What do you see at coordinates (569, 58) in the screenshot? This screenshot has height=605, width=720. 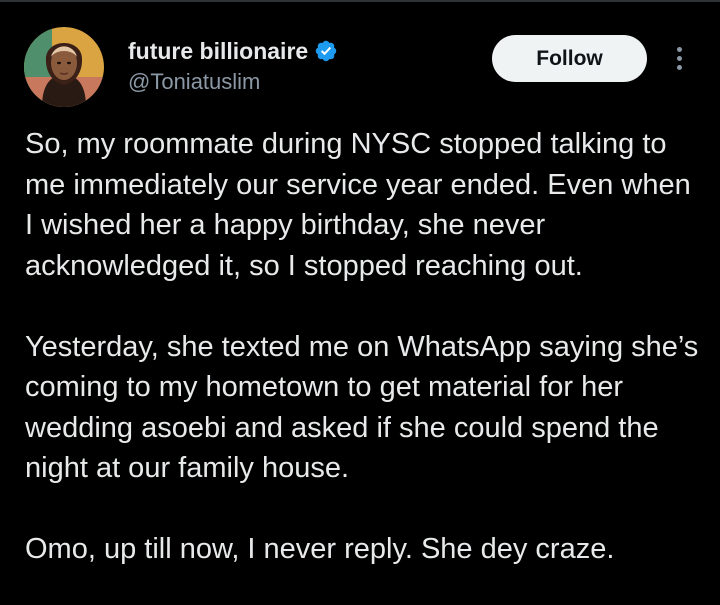 I see `follow-button: Follow` at bounding box center [569, 58].